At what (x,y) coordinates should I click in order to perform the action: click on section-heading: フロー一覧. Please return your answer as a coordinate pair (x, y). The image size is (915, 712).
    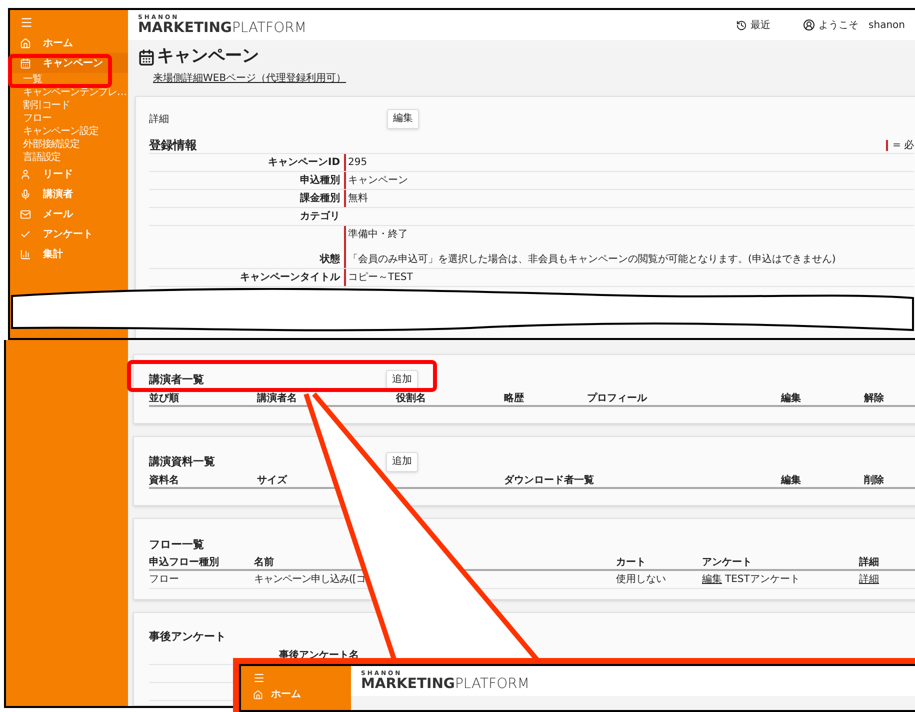
    Looking at the image, I should click on (176, 544).